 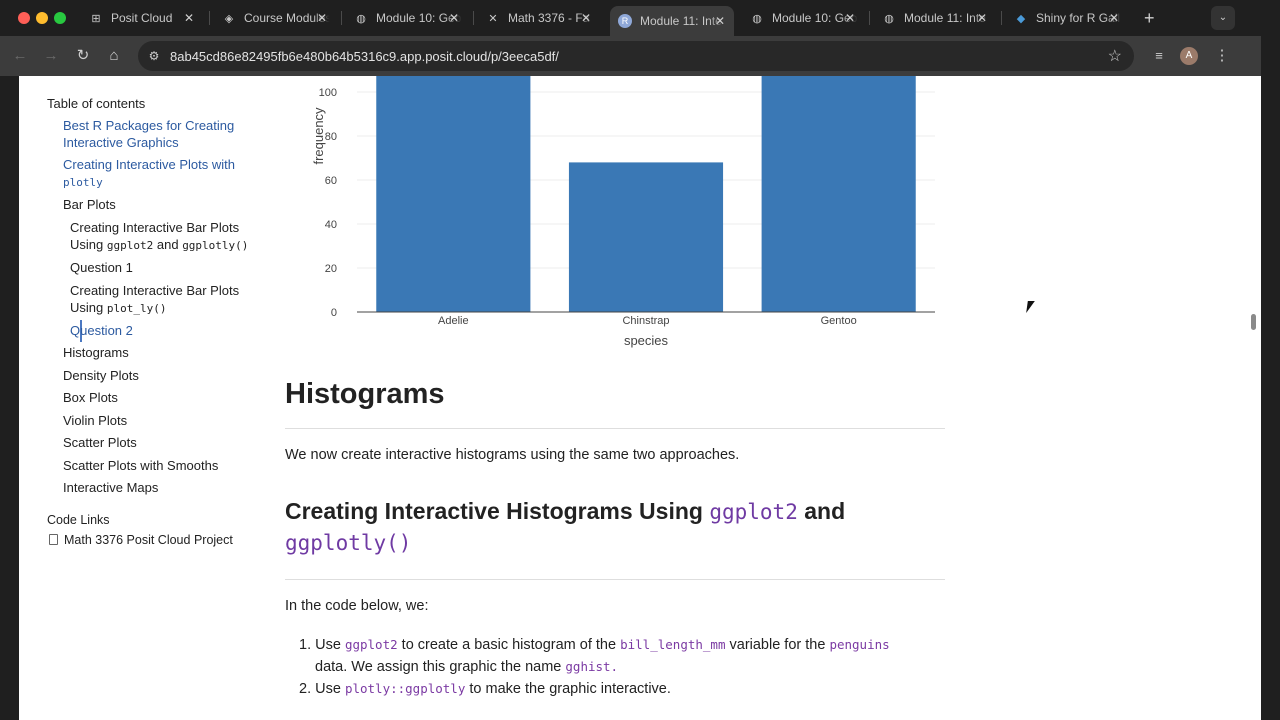 What do you see at coordinates (331, 269) in the screenshot?
I see `y-tick-label: 20` at bounding box center [331, 269].